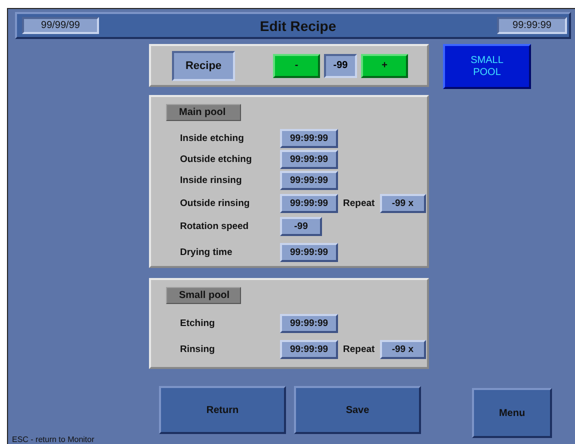 This screenshot has width=575, height=444. What do you see at coordinates (296, 66) in the screenshot?
I see `decrement-button: -` at bounding box center [296, 66].